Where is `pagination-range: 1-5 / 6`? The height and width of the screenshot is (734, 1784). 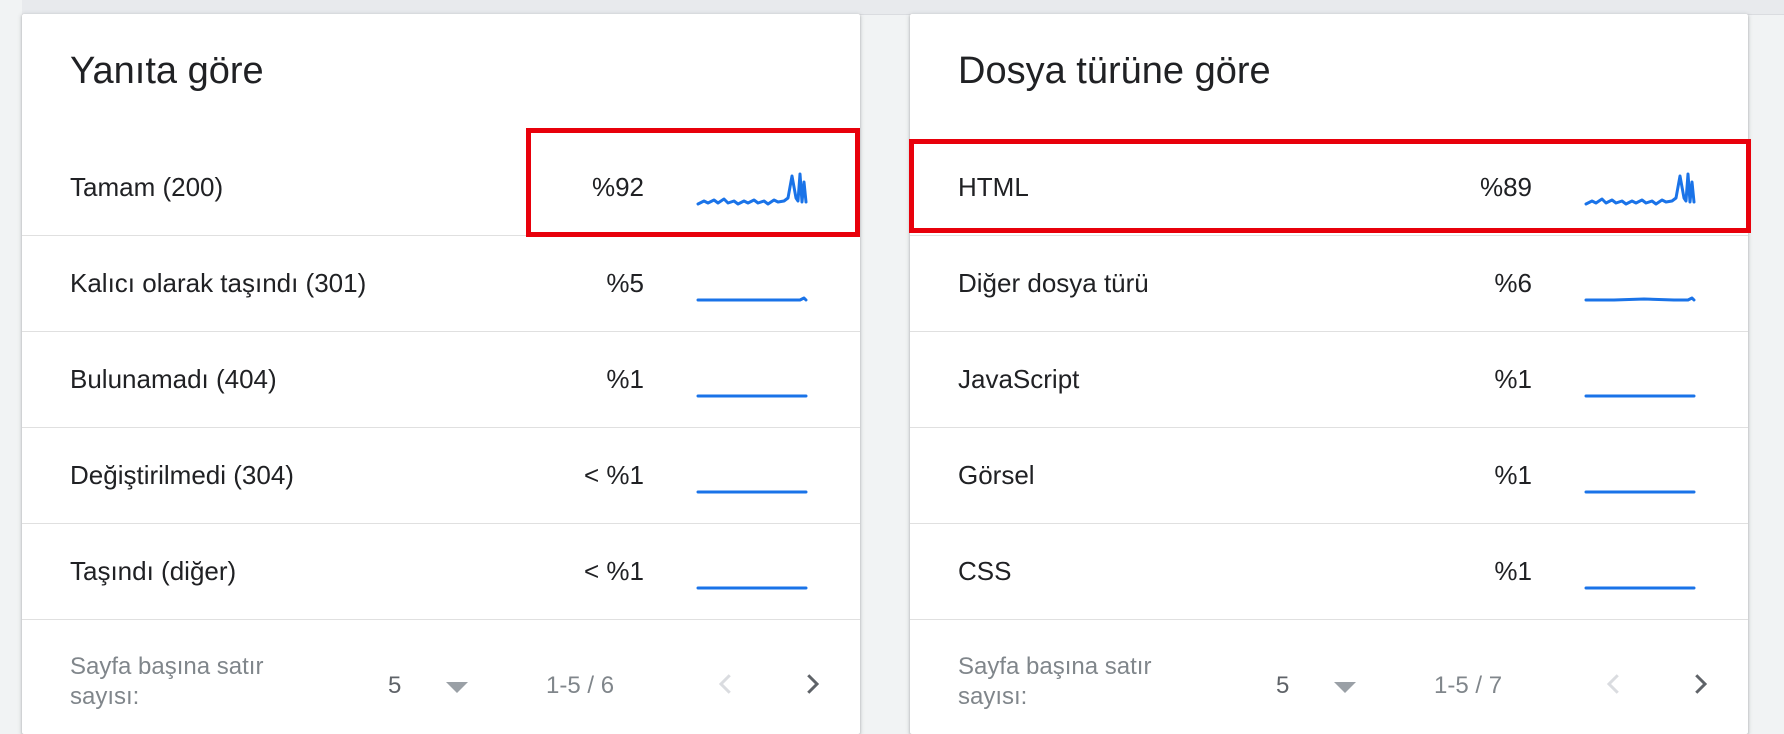 pagination-range: 1-5 / 6 is located at coordinates (580, 685).